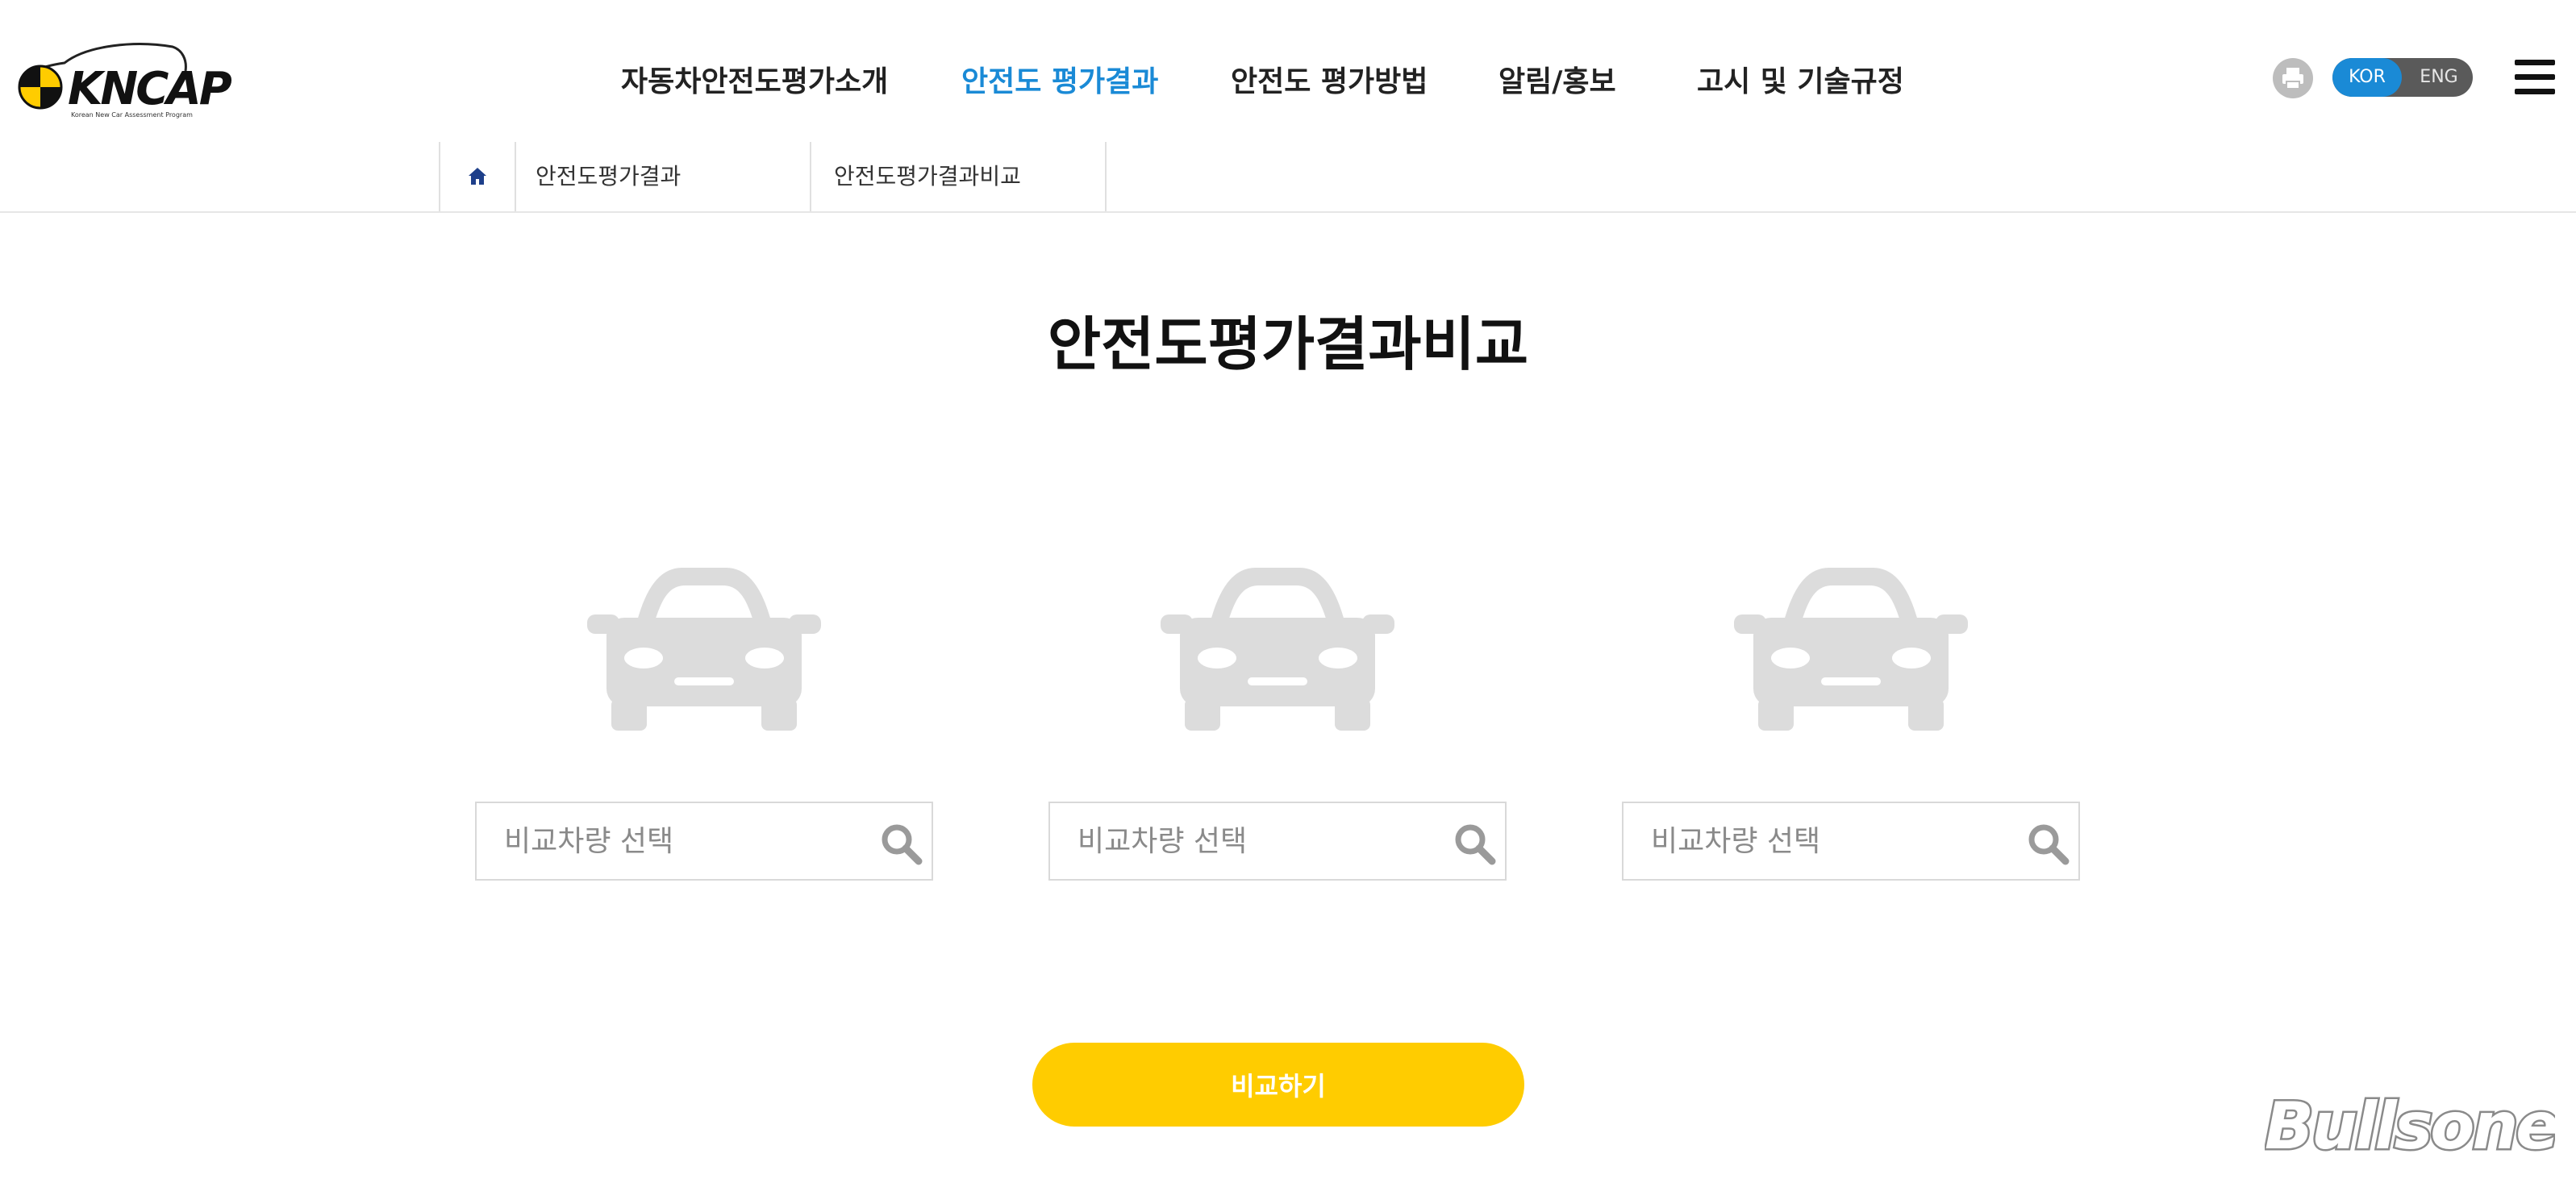 This screenshot has height=1183, width=2576. I want to click on print-icon, so click(2292, 79).